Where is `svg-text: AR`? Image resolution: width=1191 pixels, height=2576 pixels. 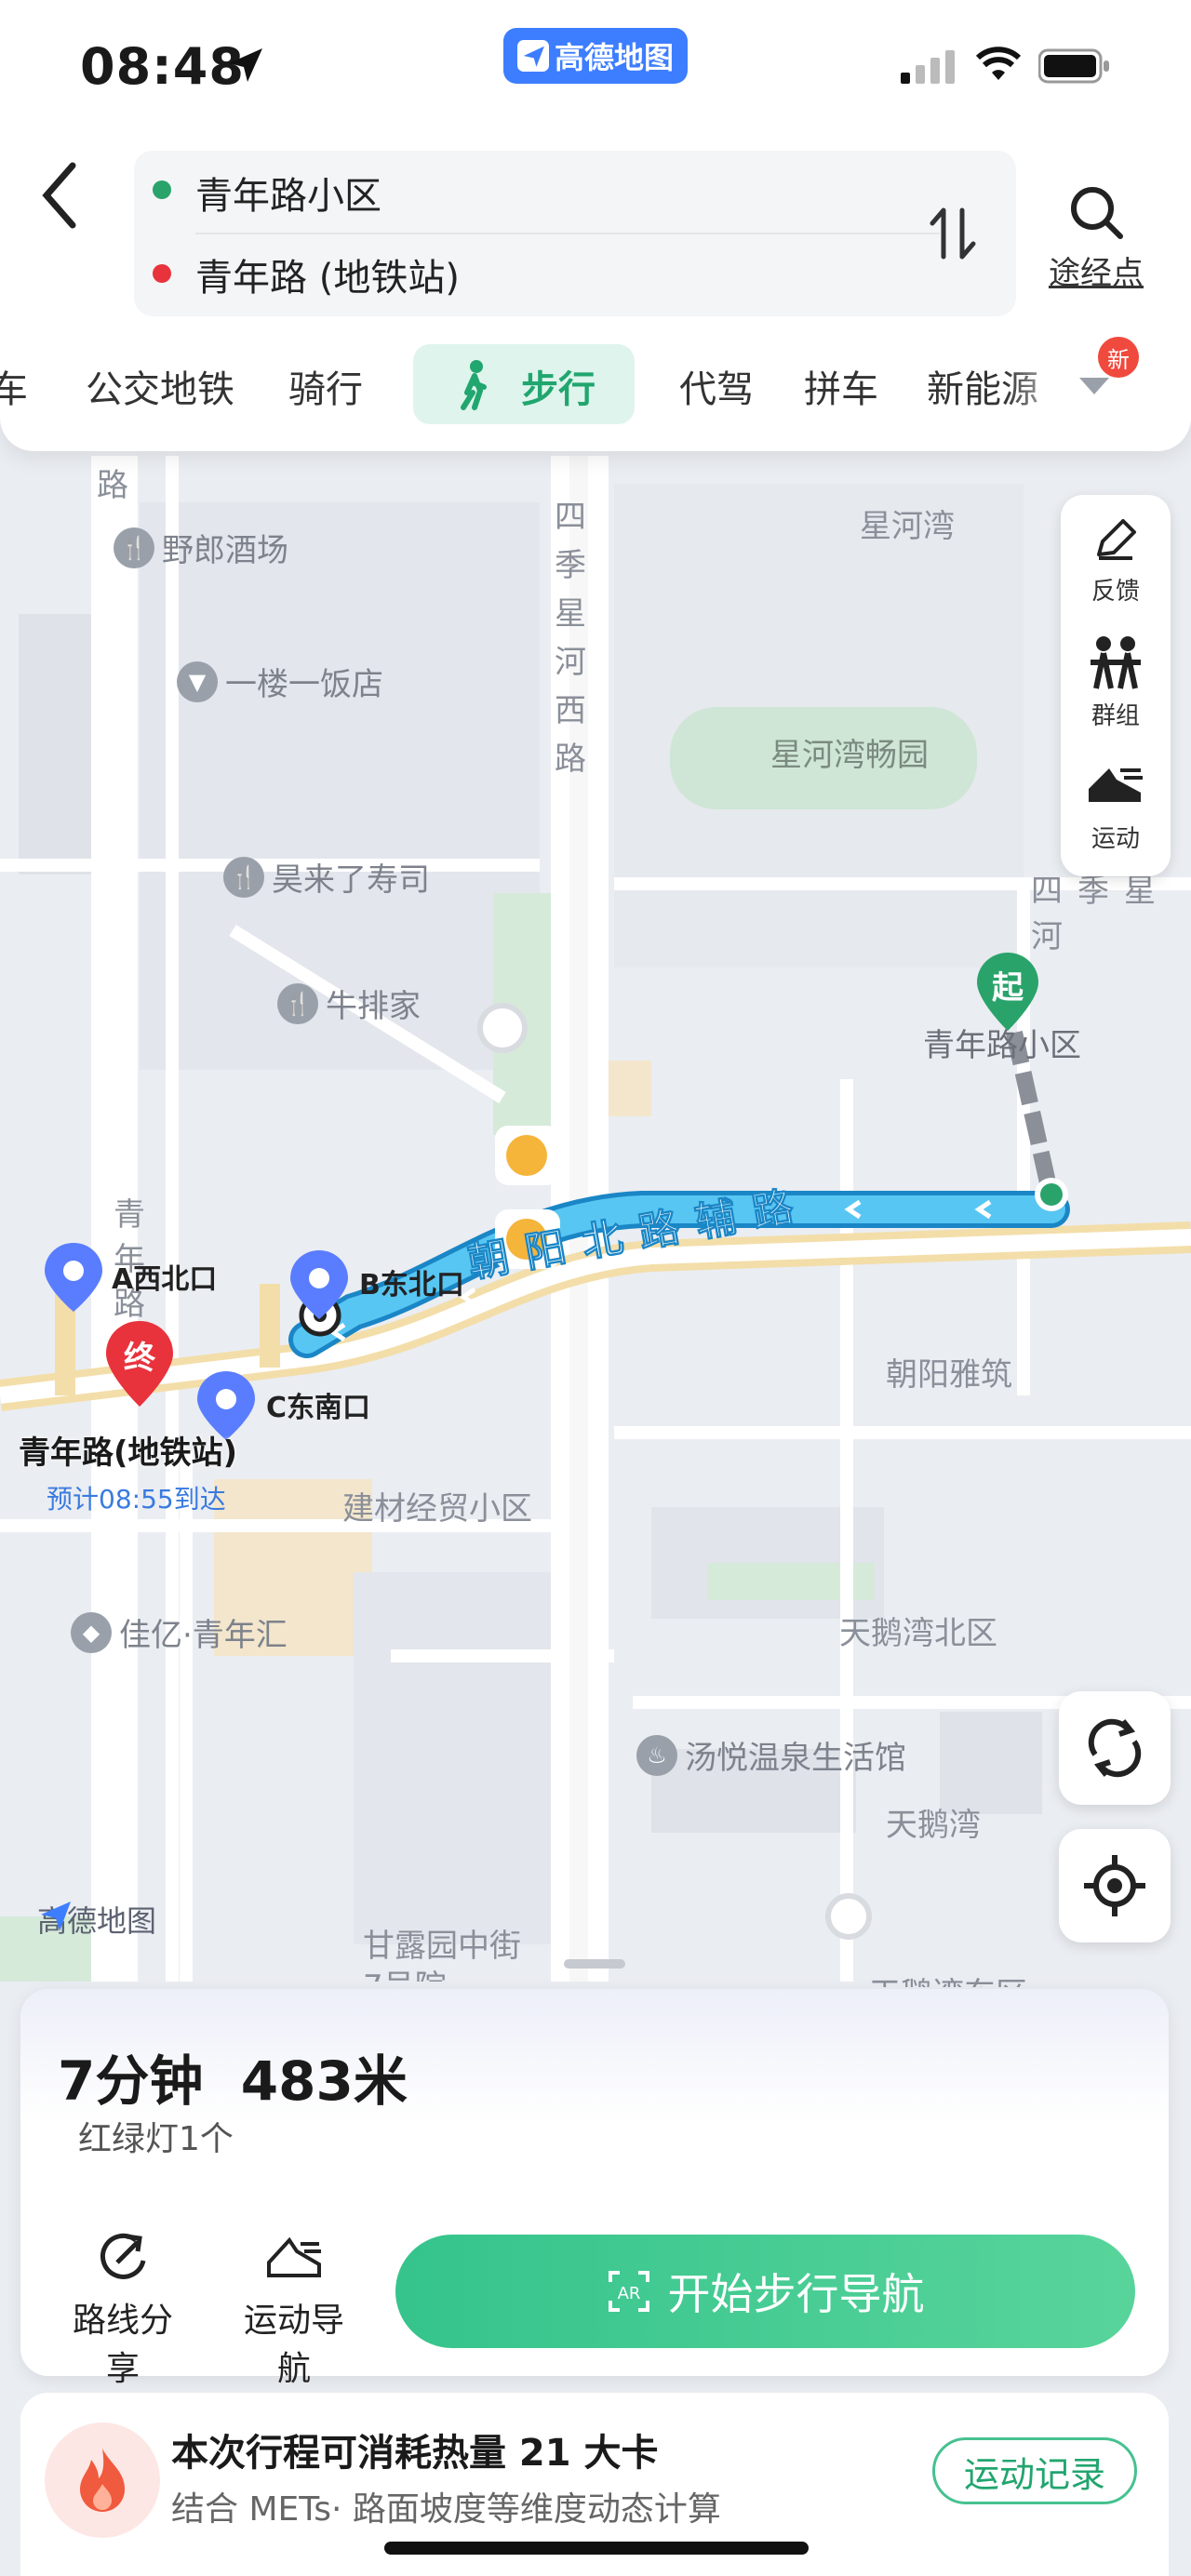
svg-text: AR is located at coordinates (628, 2293).